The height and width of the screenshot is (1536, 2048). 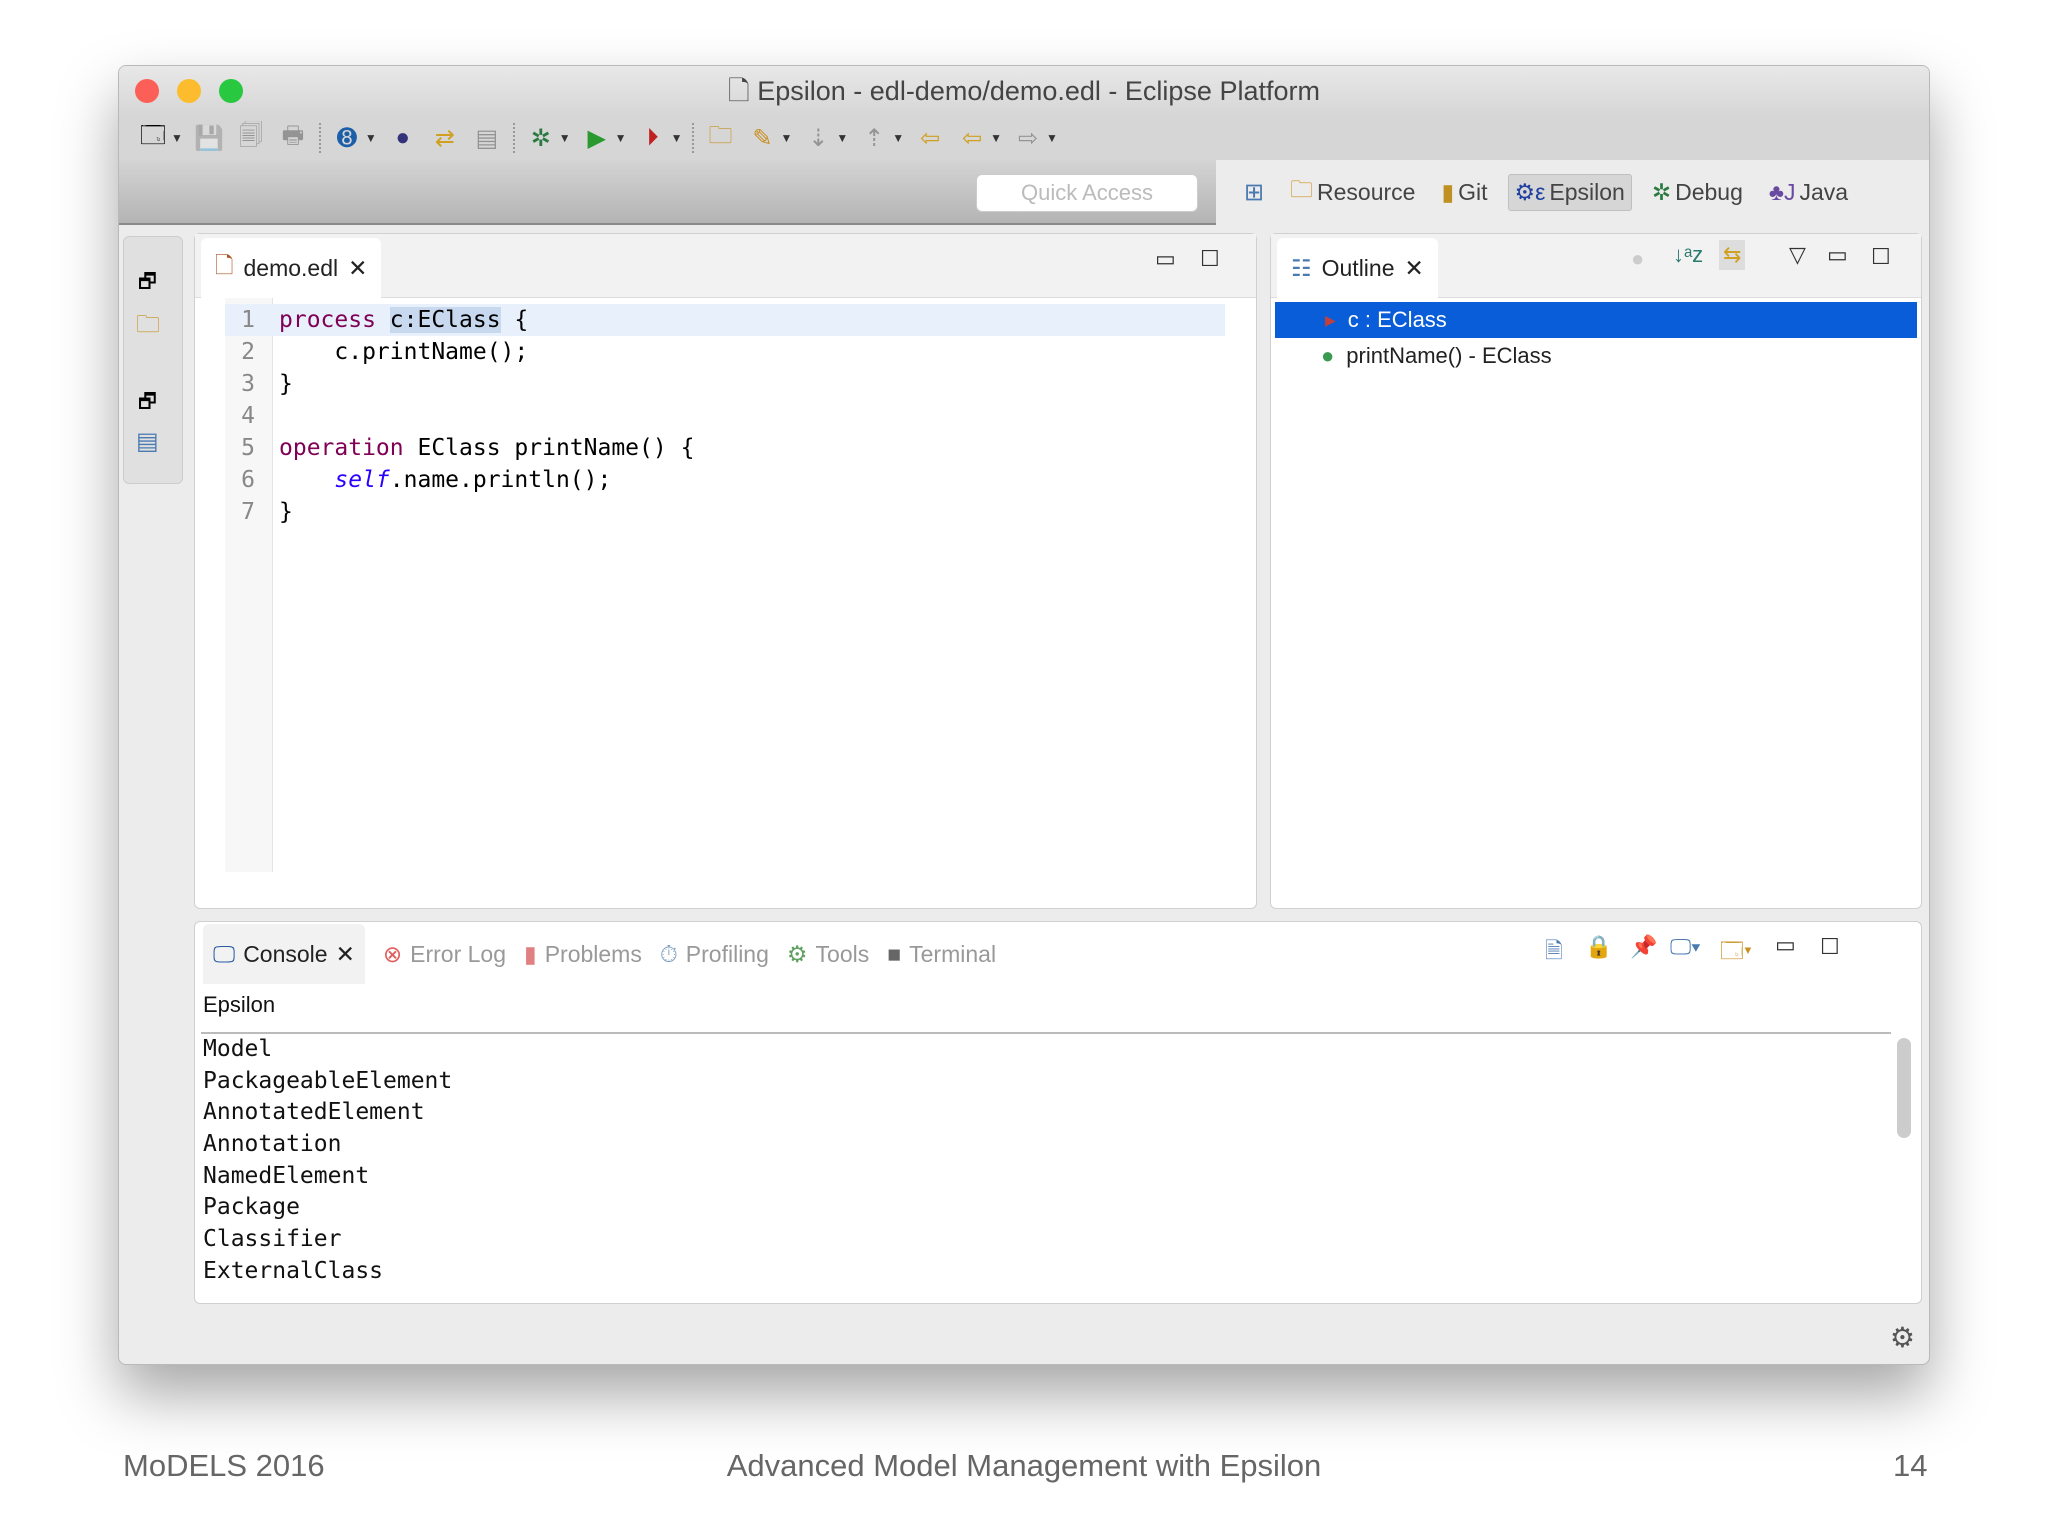 What do you see at coordinates (291, 268) in the screenshot?
I see `tab-demo-edl: 🗋 demo.edl ✕` at bounding box center [291, 268].